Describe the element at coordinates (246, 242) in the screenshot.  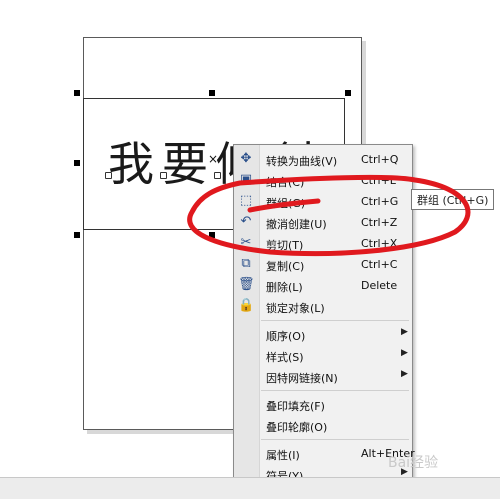
I see `scissors-icon: ✂` at that location.